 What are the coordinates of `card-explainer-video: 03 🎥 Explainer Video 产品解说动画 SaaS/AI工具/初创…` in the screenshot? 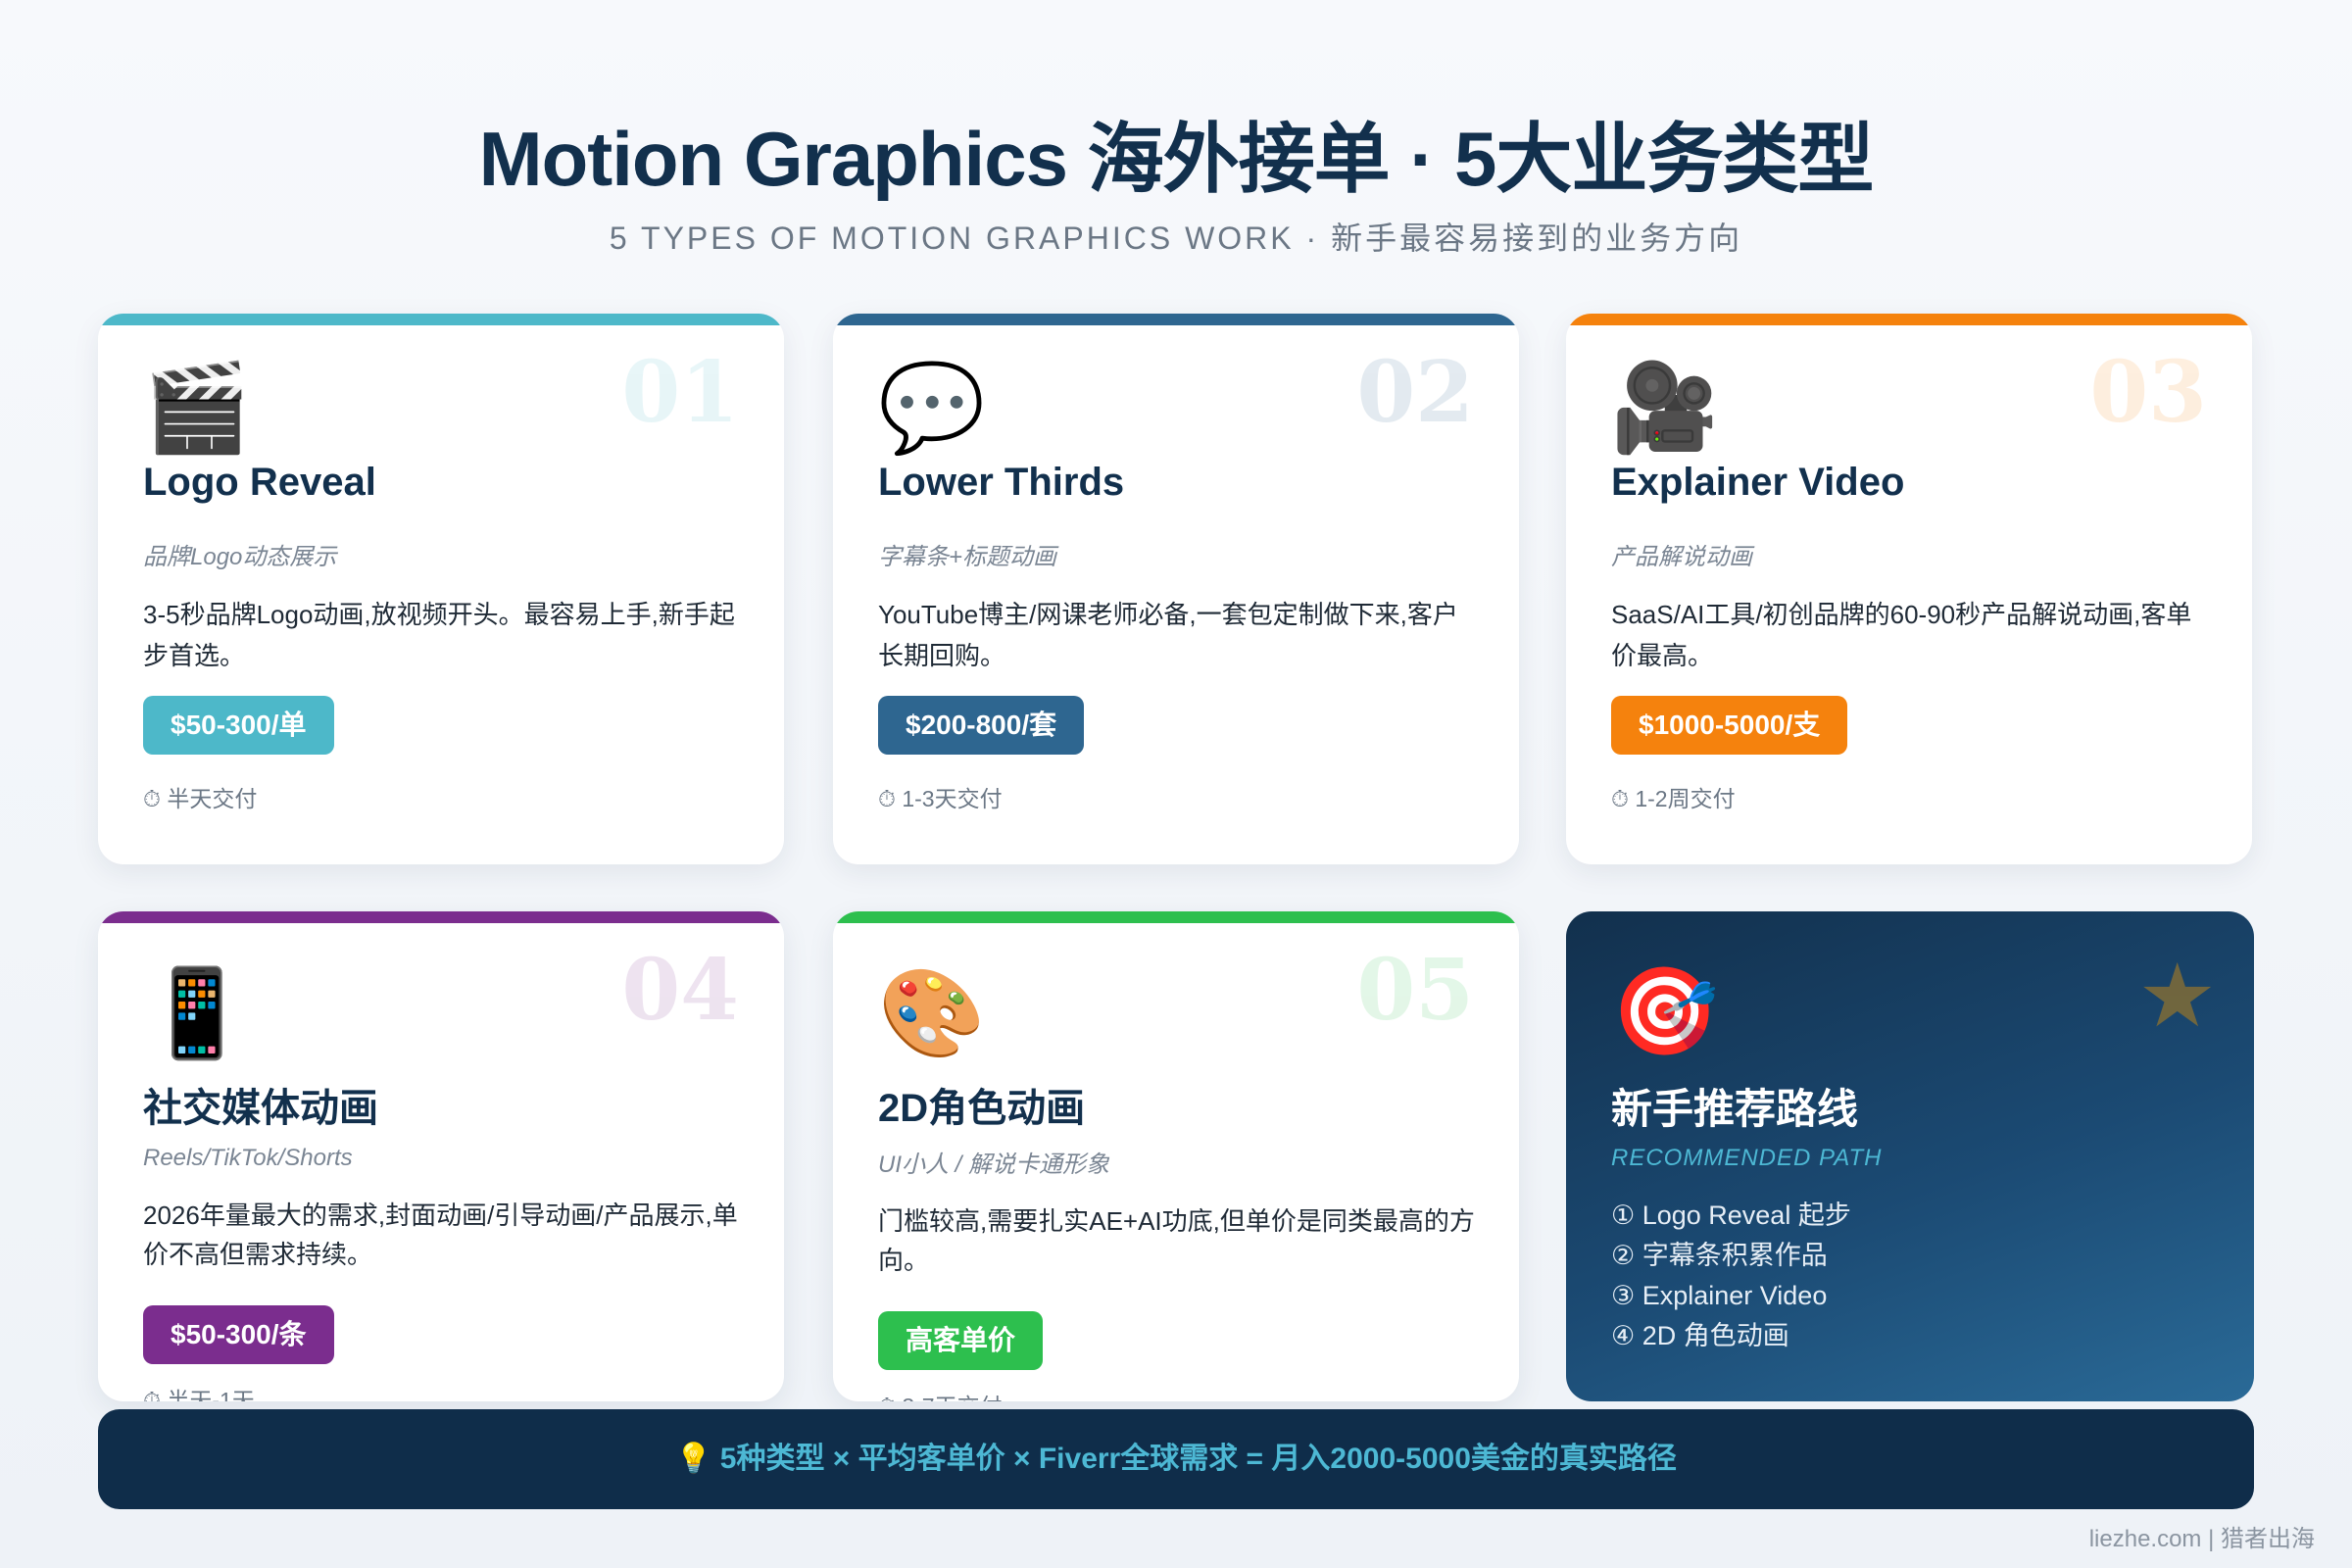 It's located at (1909, 589).